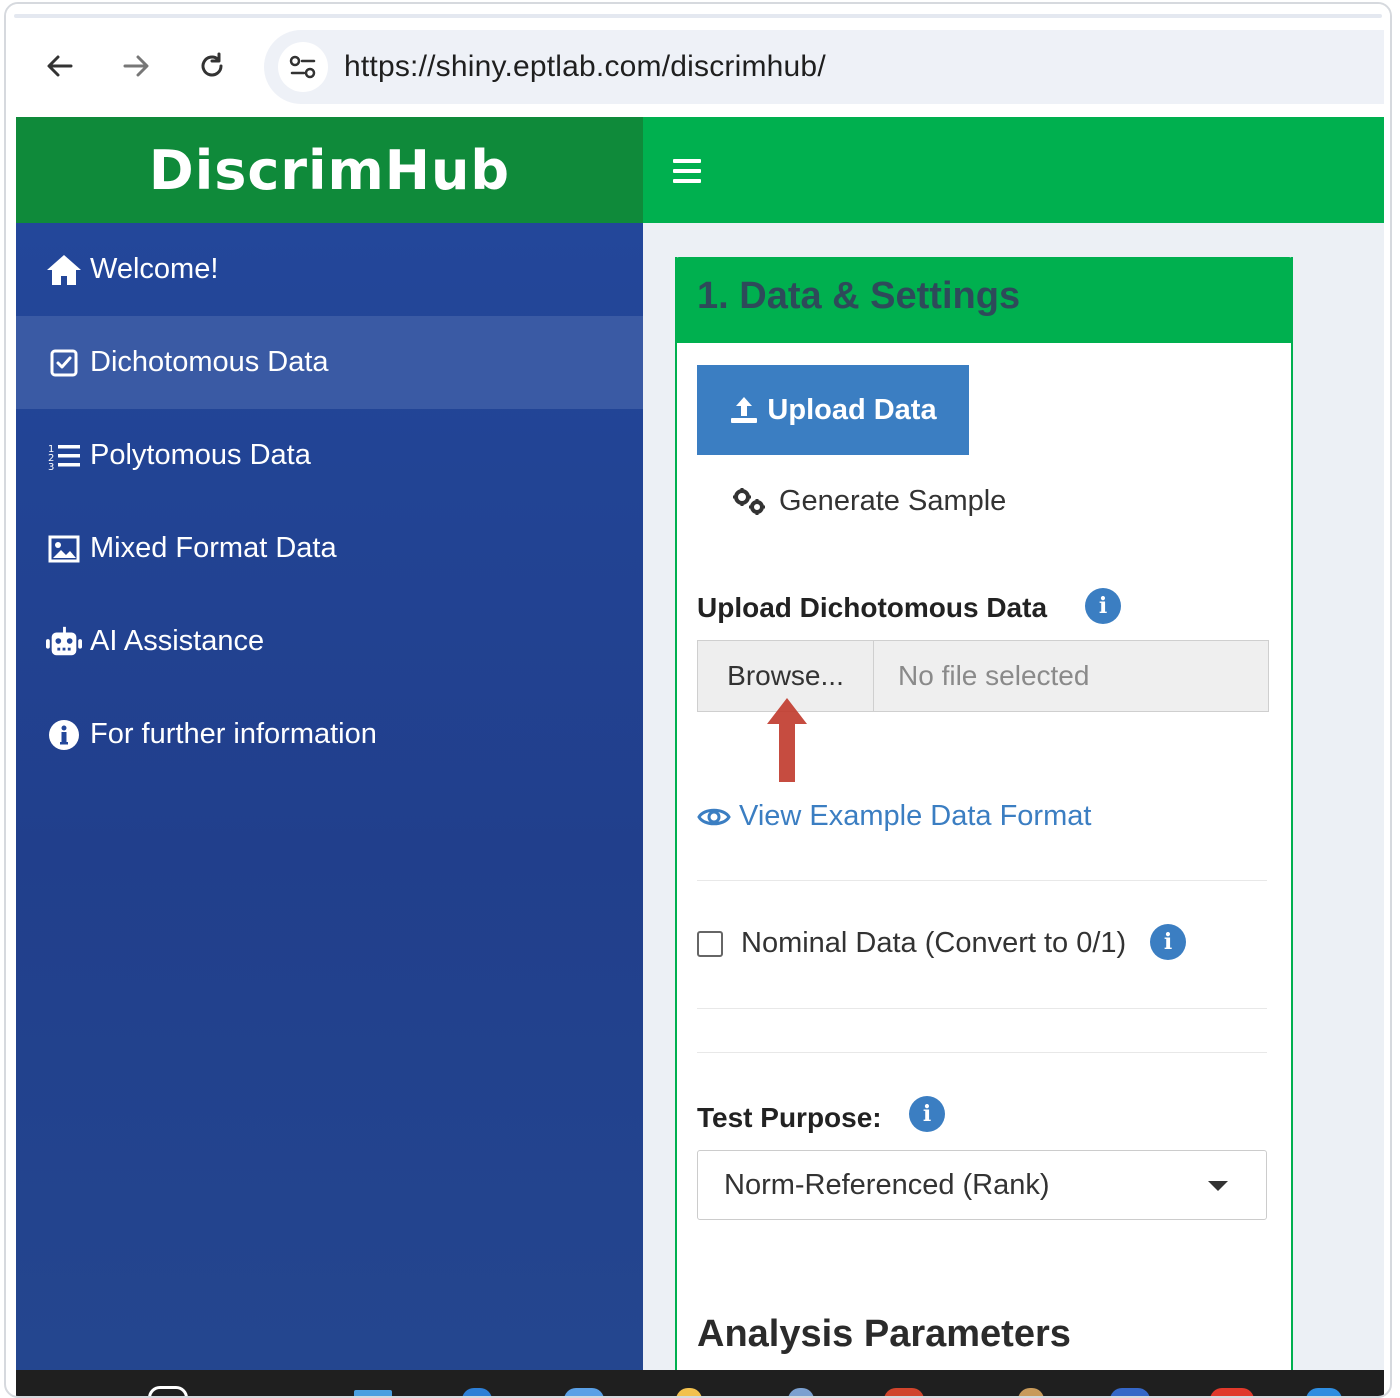 Image resolution: width=1400 pixels, height=1398 pixels. I want to click on image-icon, so click(64, 549).